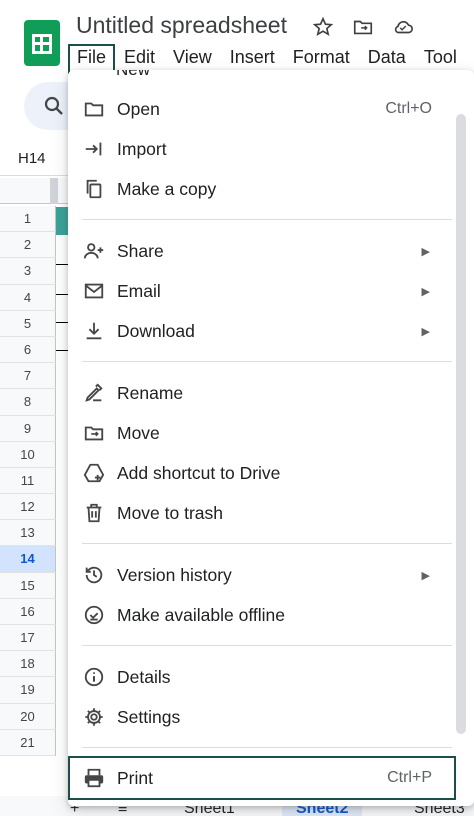  What do you see at coordinates (32, 158) in the screenshot?
I see `name-box-value: H14` at bounding box center [32, 158].